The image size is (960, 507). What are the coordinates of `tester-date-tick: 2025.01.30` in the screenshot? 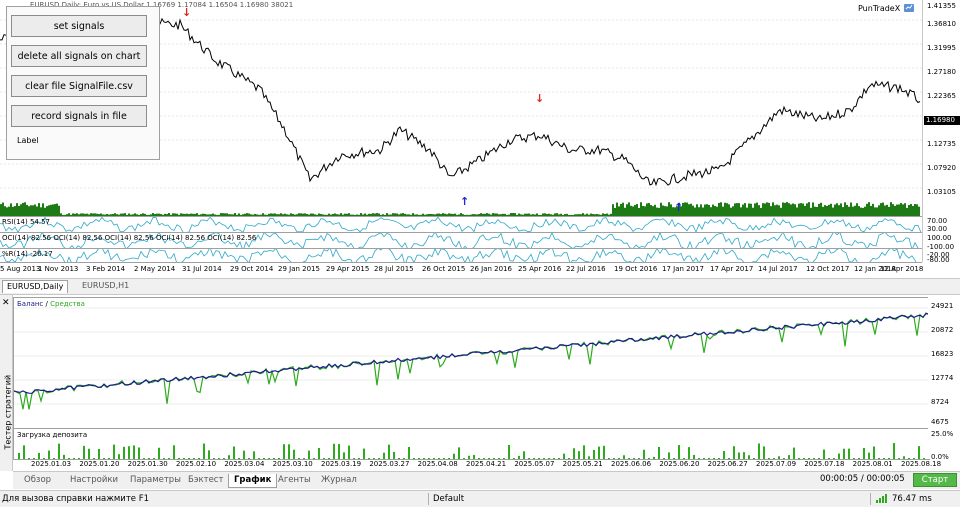 It's located at (147, 464).